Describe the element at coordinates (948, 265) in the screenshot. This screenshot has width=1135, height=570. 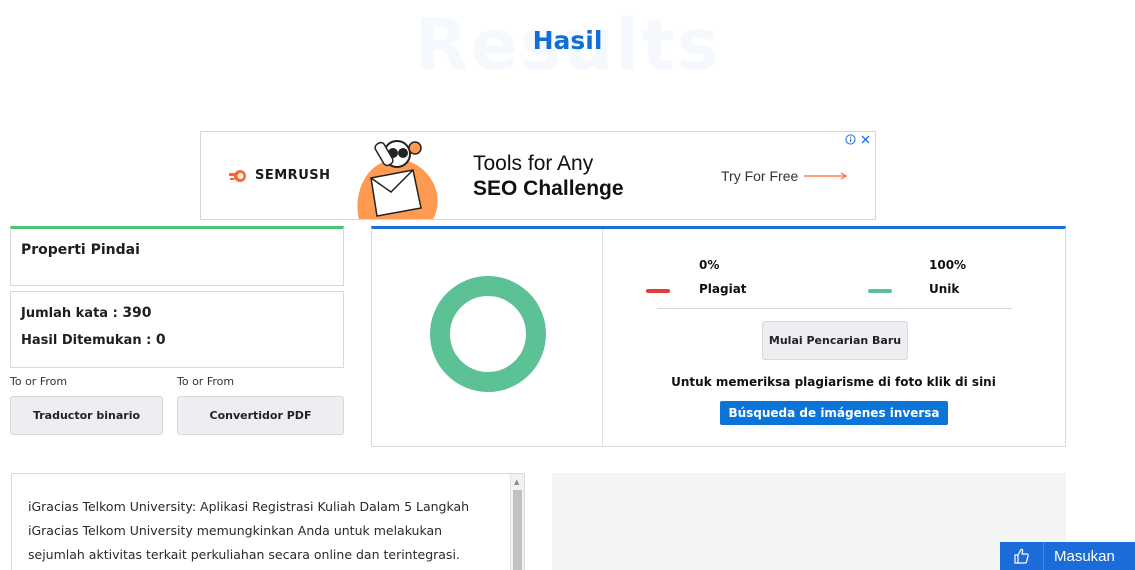
I see `unique-percent: 100%` at that location.